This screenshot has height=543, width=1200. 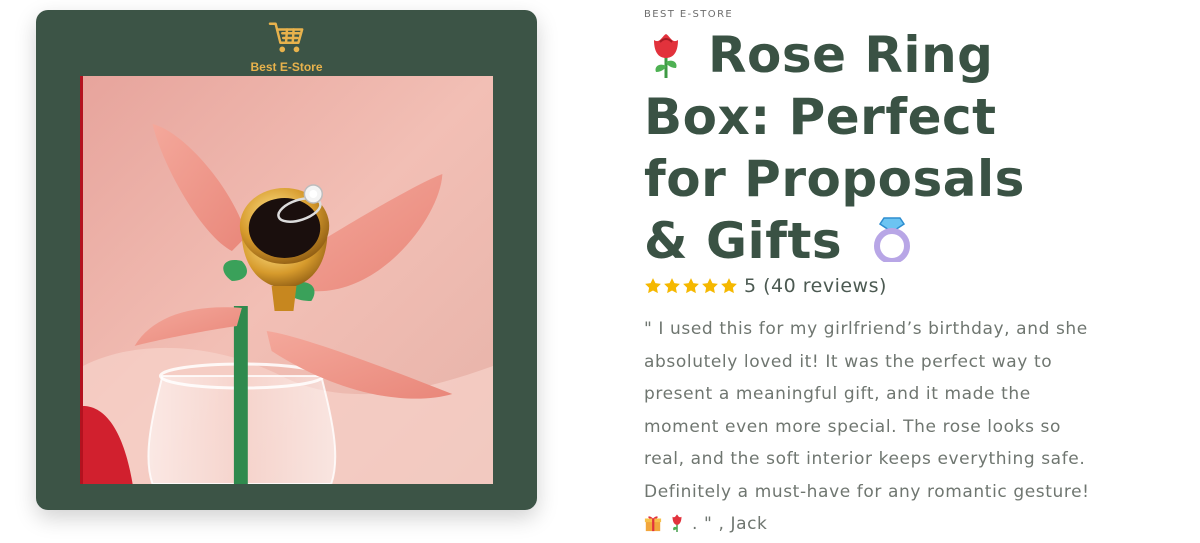 I want to click on store-brand: Best E-Store, so click(x=286, y=47).